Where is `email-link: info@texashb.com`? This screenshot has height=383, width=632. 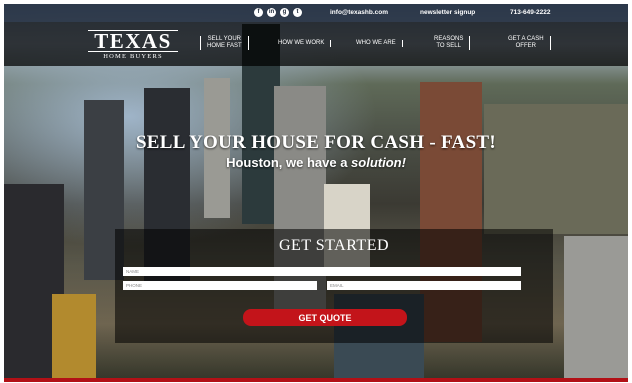 email-link: info@texashb.com is located at coordinates (359, 12).